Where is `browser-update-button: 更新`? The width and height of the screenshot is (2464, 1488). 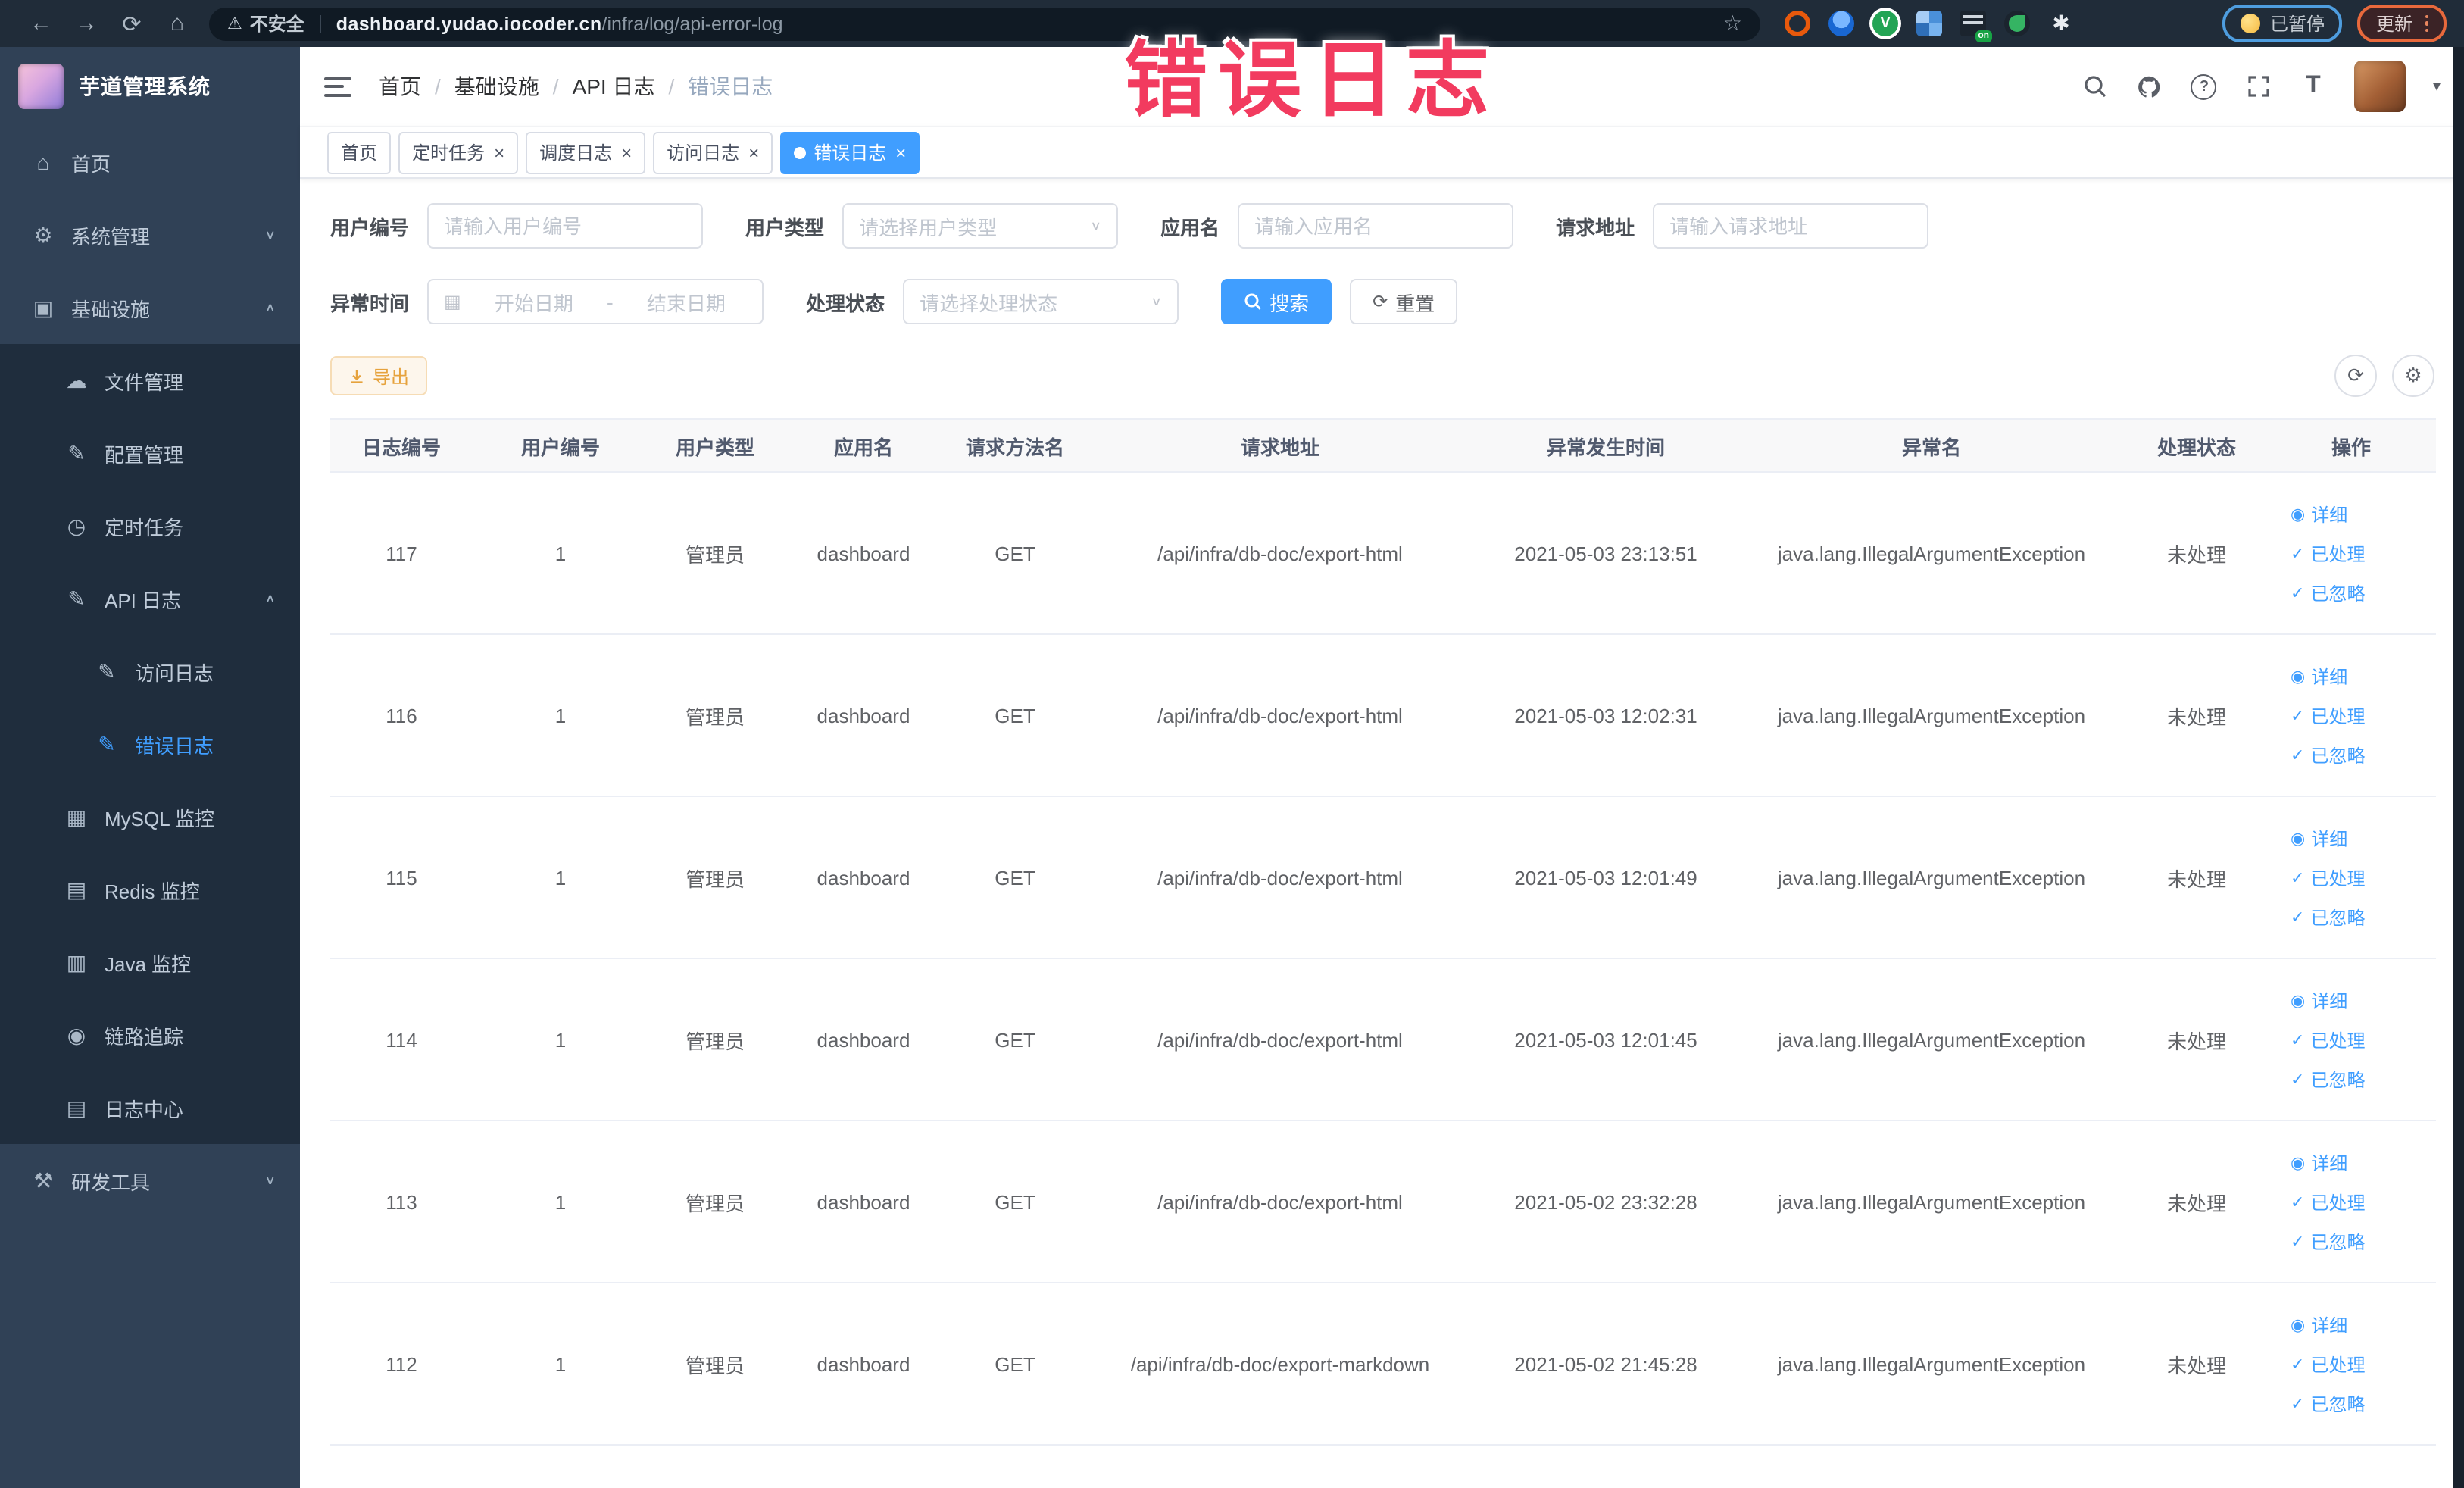 browser-update-button: 更新 is located at coordinates (2402, 23).